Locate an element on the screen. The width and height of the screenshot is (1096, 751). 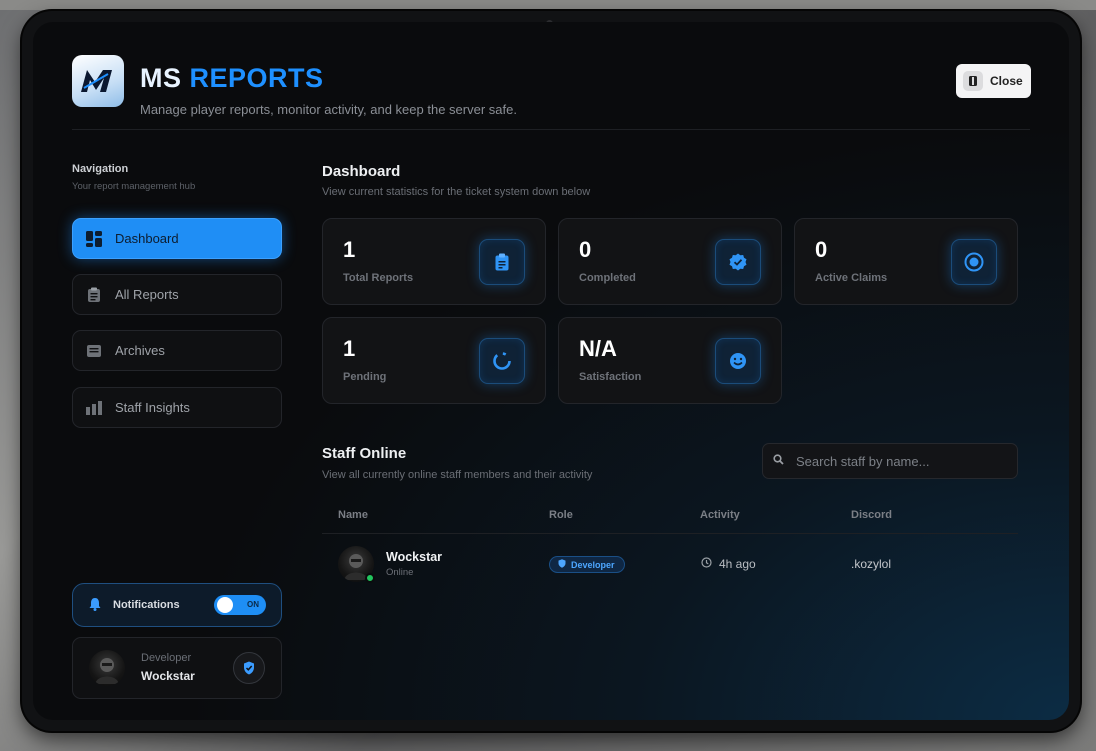
close-button: Close is located at coordinates (993, 81).